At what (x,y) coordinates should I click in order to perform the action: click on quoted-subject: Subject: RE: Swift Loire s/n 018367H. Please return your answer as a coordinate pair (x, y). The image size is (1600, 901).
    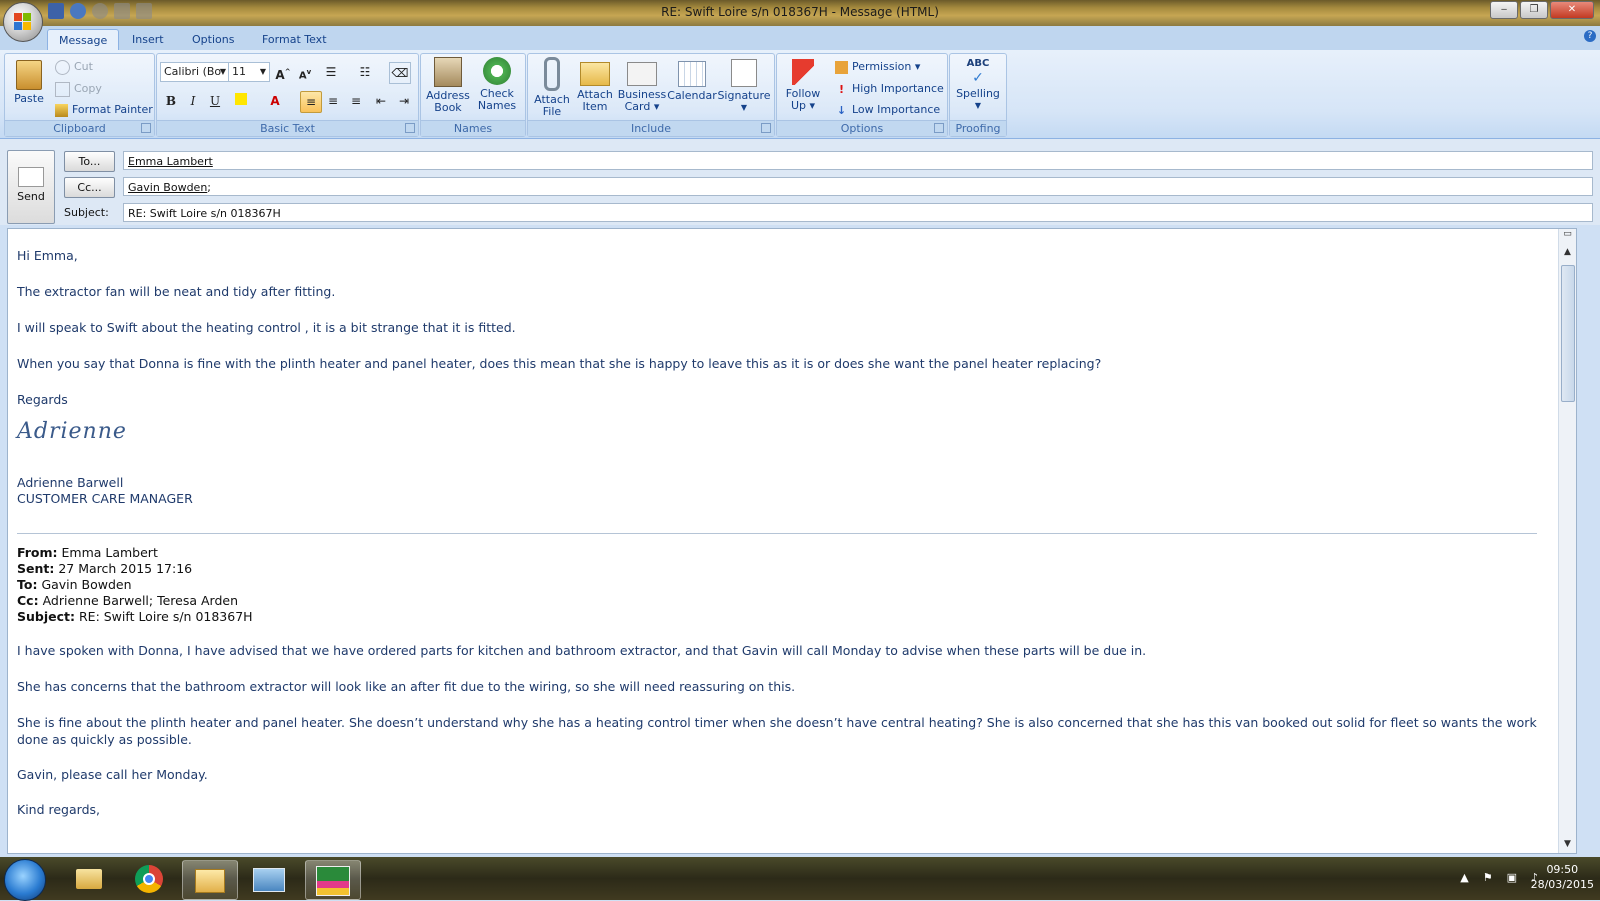
    Looking at the image, I should click on (135, 616).